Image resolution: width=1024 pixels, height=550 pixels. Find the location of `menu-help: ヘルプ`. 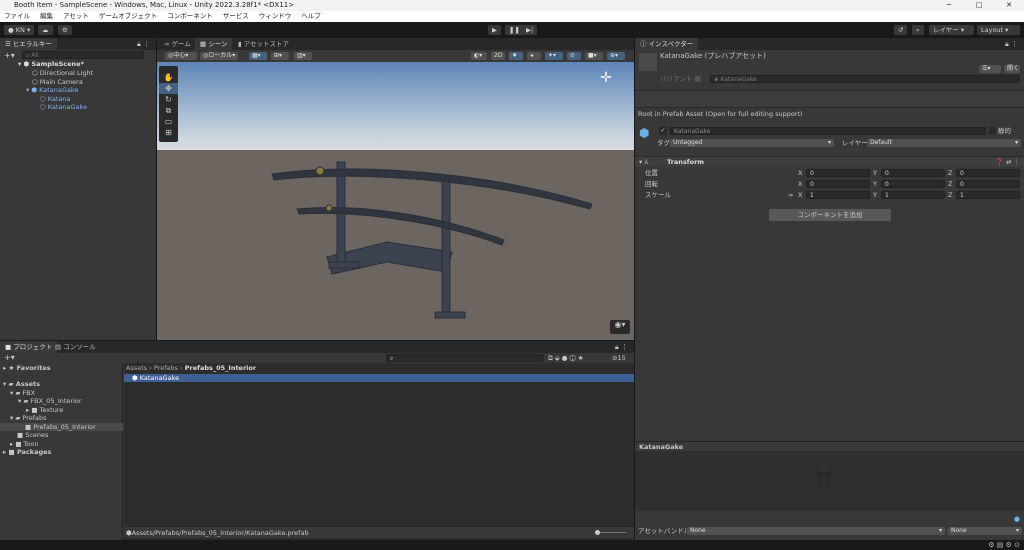

menu-help: ヘルプ is located at coordinates (311, 16).